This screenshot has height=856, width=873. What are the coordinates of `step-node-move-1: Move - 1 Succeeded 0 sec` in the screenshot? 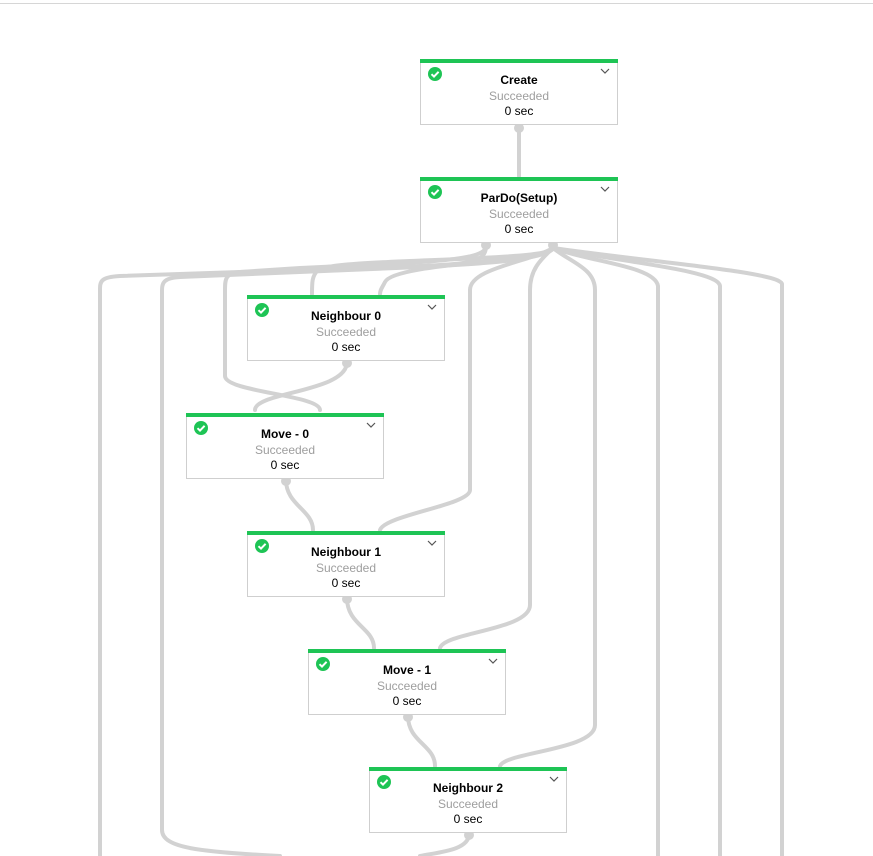 It's located at (407, 682).